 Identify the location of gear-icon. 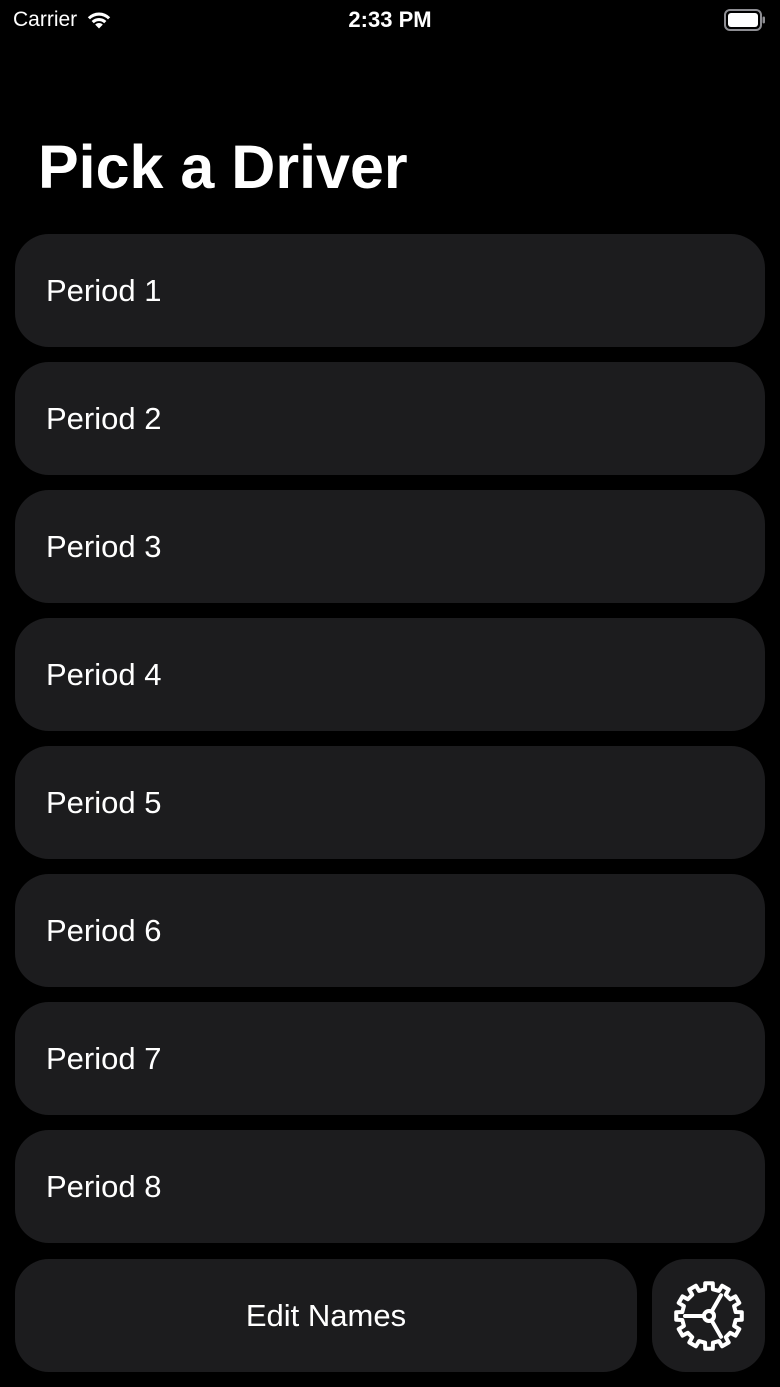
(708, 1315).